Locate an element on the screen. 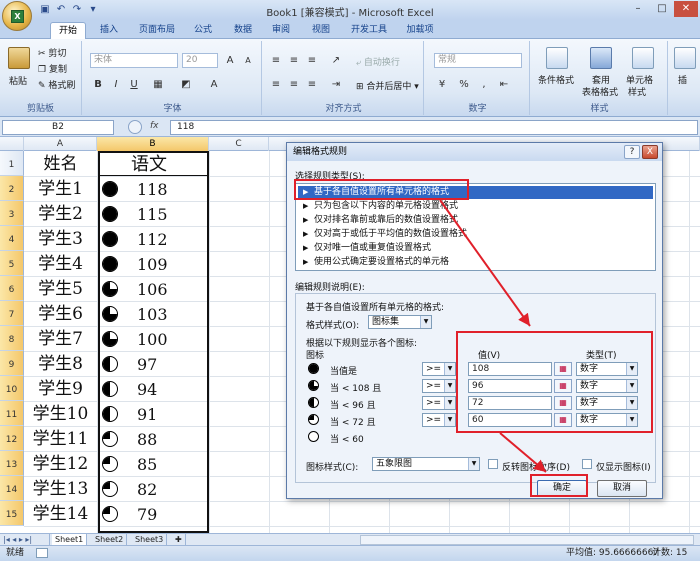  fx-icon: fx is located at coordinates (154, 126).